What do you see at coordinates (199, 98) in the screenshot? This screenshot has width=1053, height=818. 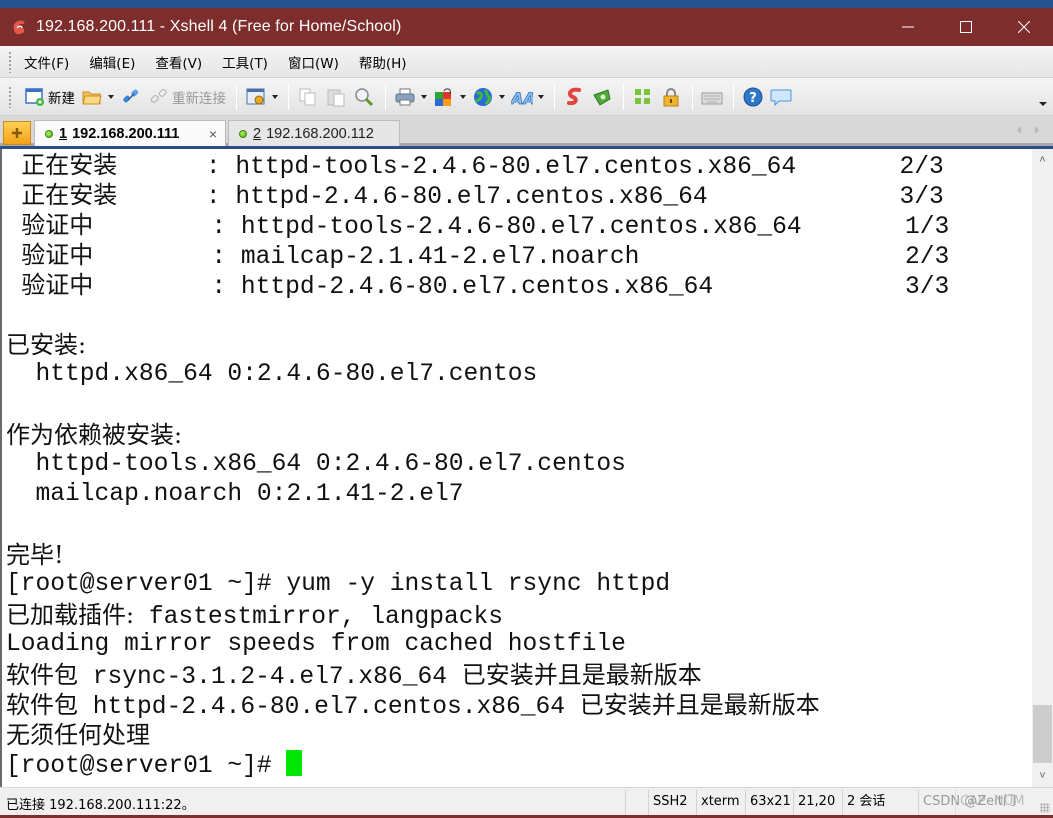 I see `reconnect-label: 重新连接` at bounding box center [199, 98].